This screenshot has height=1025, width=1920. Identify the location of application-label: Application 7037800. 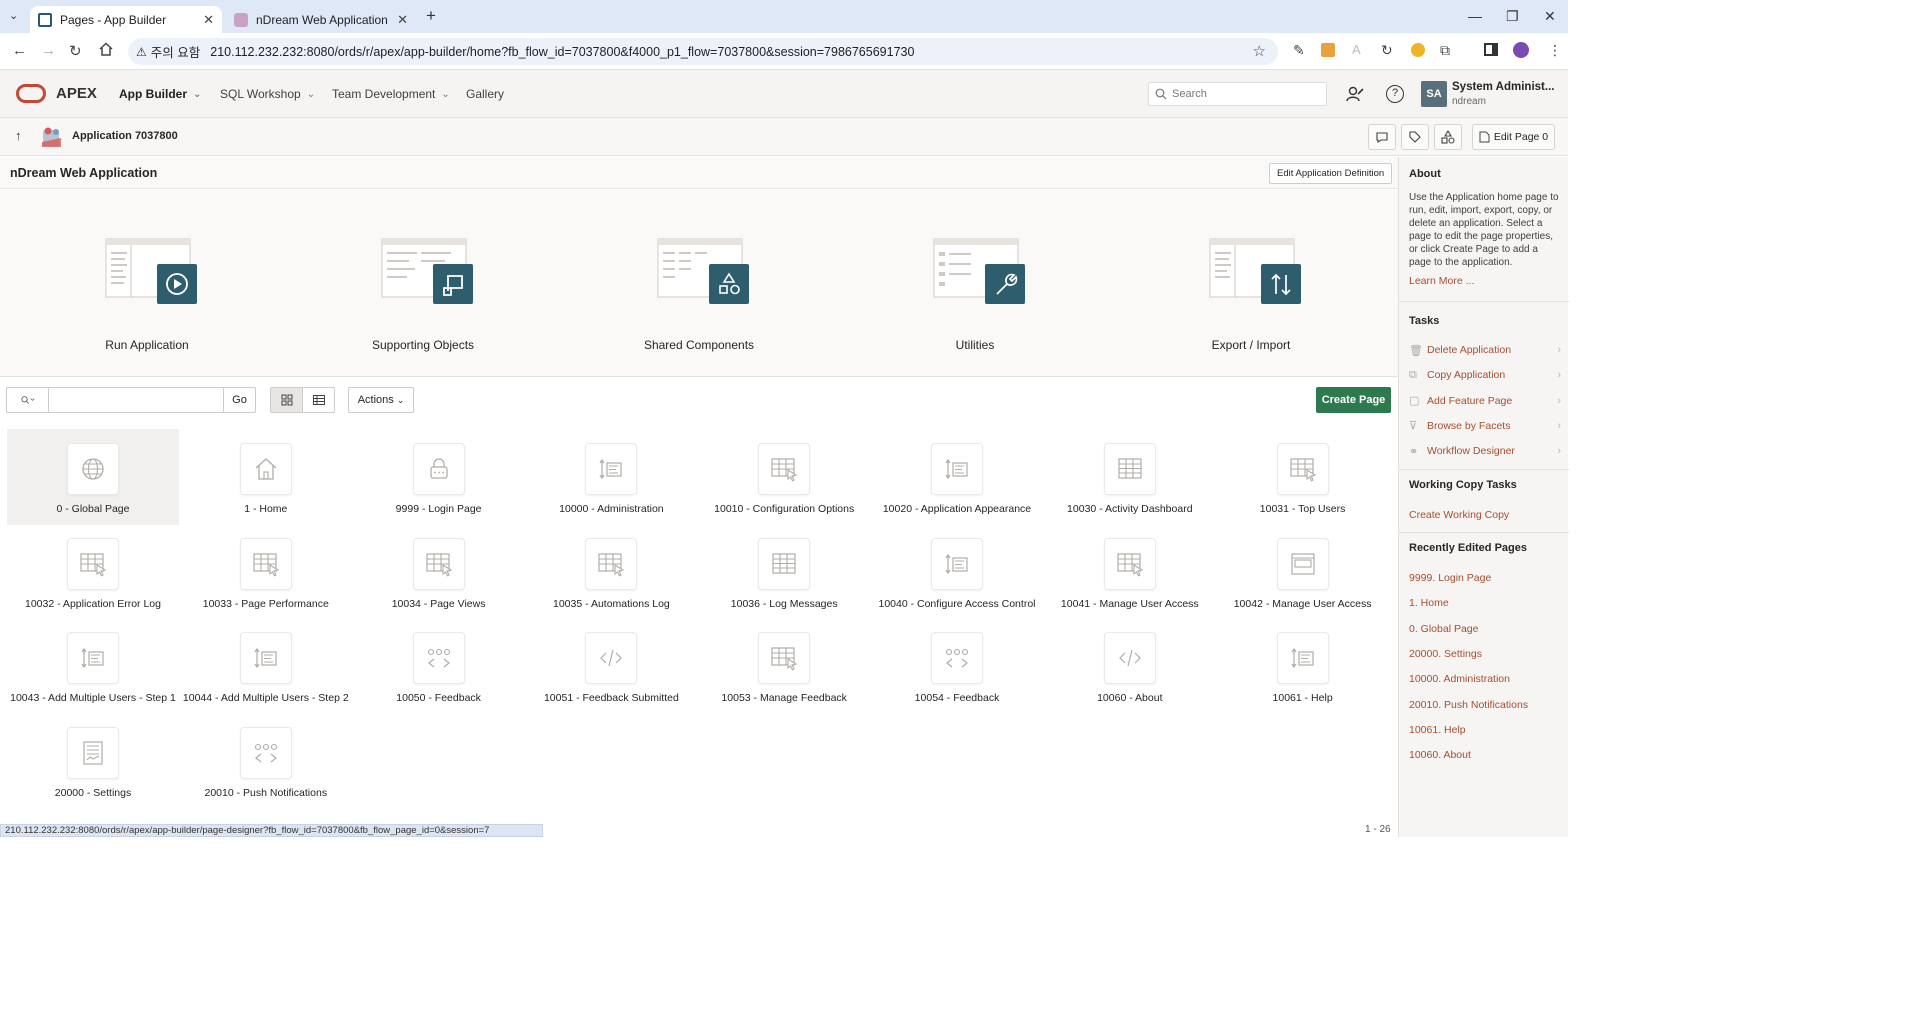
(125, 136).